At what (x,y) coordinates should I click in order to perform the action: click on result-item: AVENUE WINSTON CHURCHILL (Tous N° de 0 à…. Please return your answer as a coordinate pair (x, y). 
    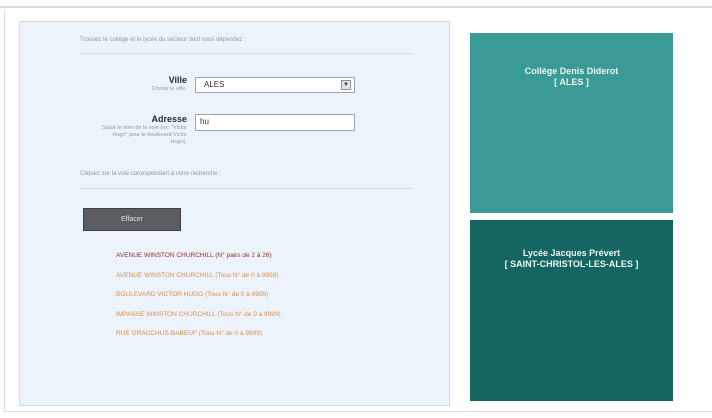
    Looking at the image, I should click on (198, 275).